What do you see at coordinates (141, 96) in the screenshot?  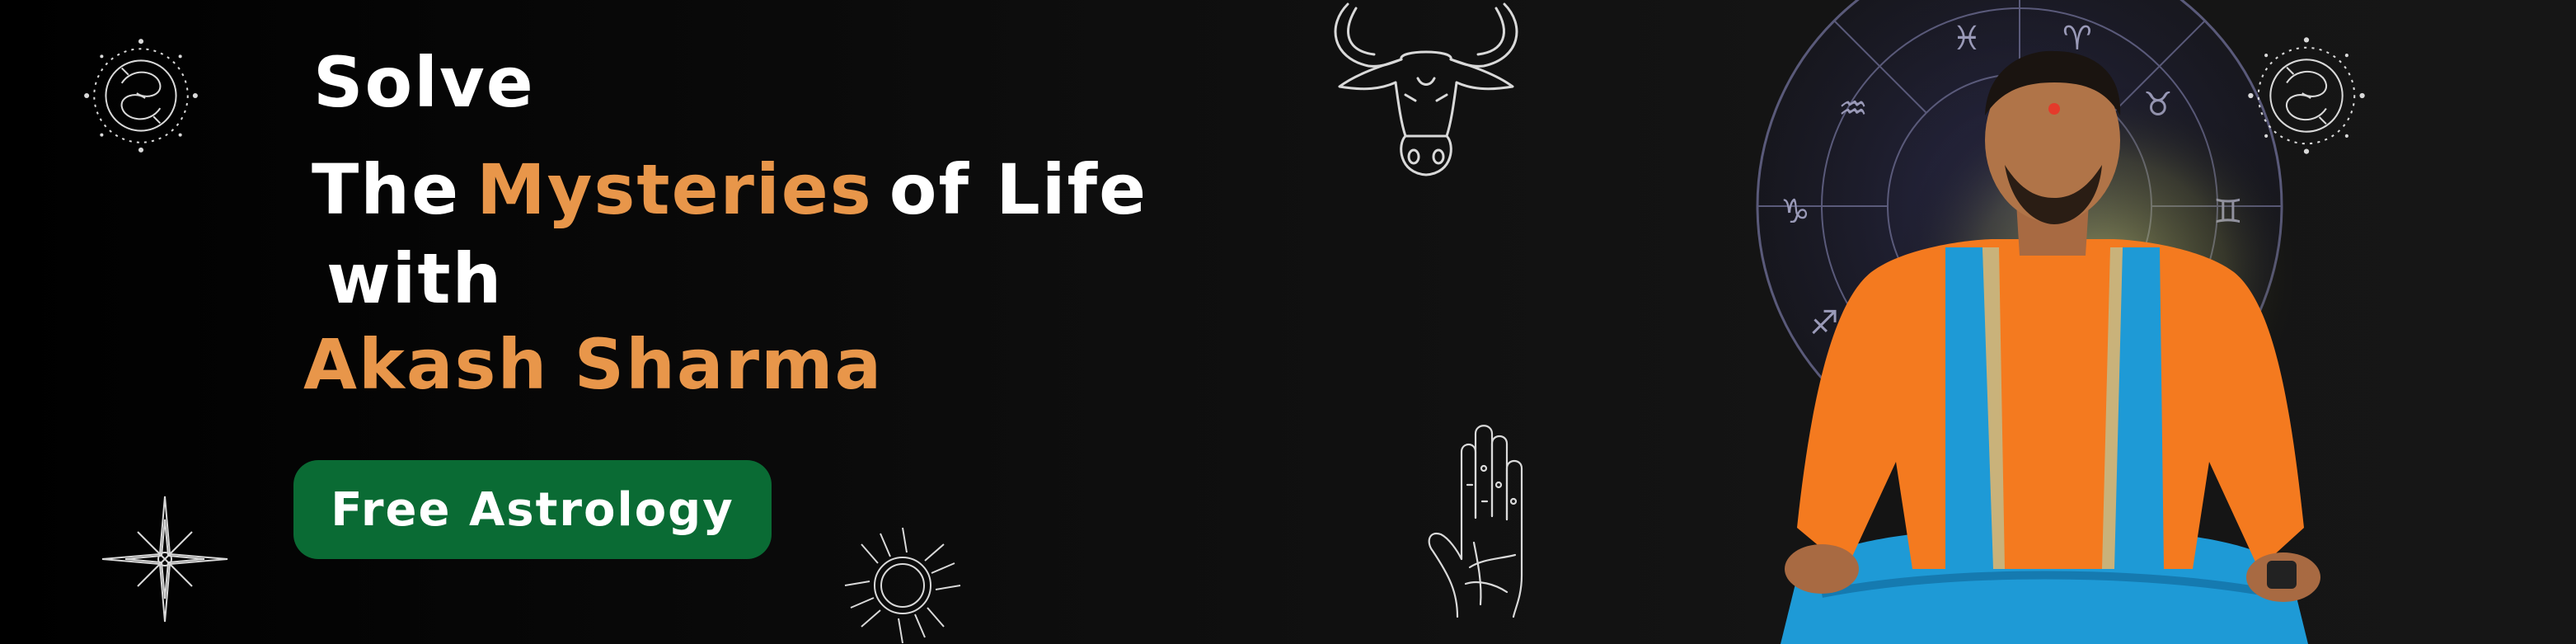 I see `pisces-zodiac-icon` at bounding box center [141, 96].